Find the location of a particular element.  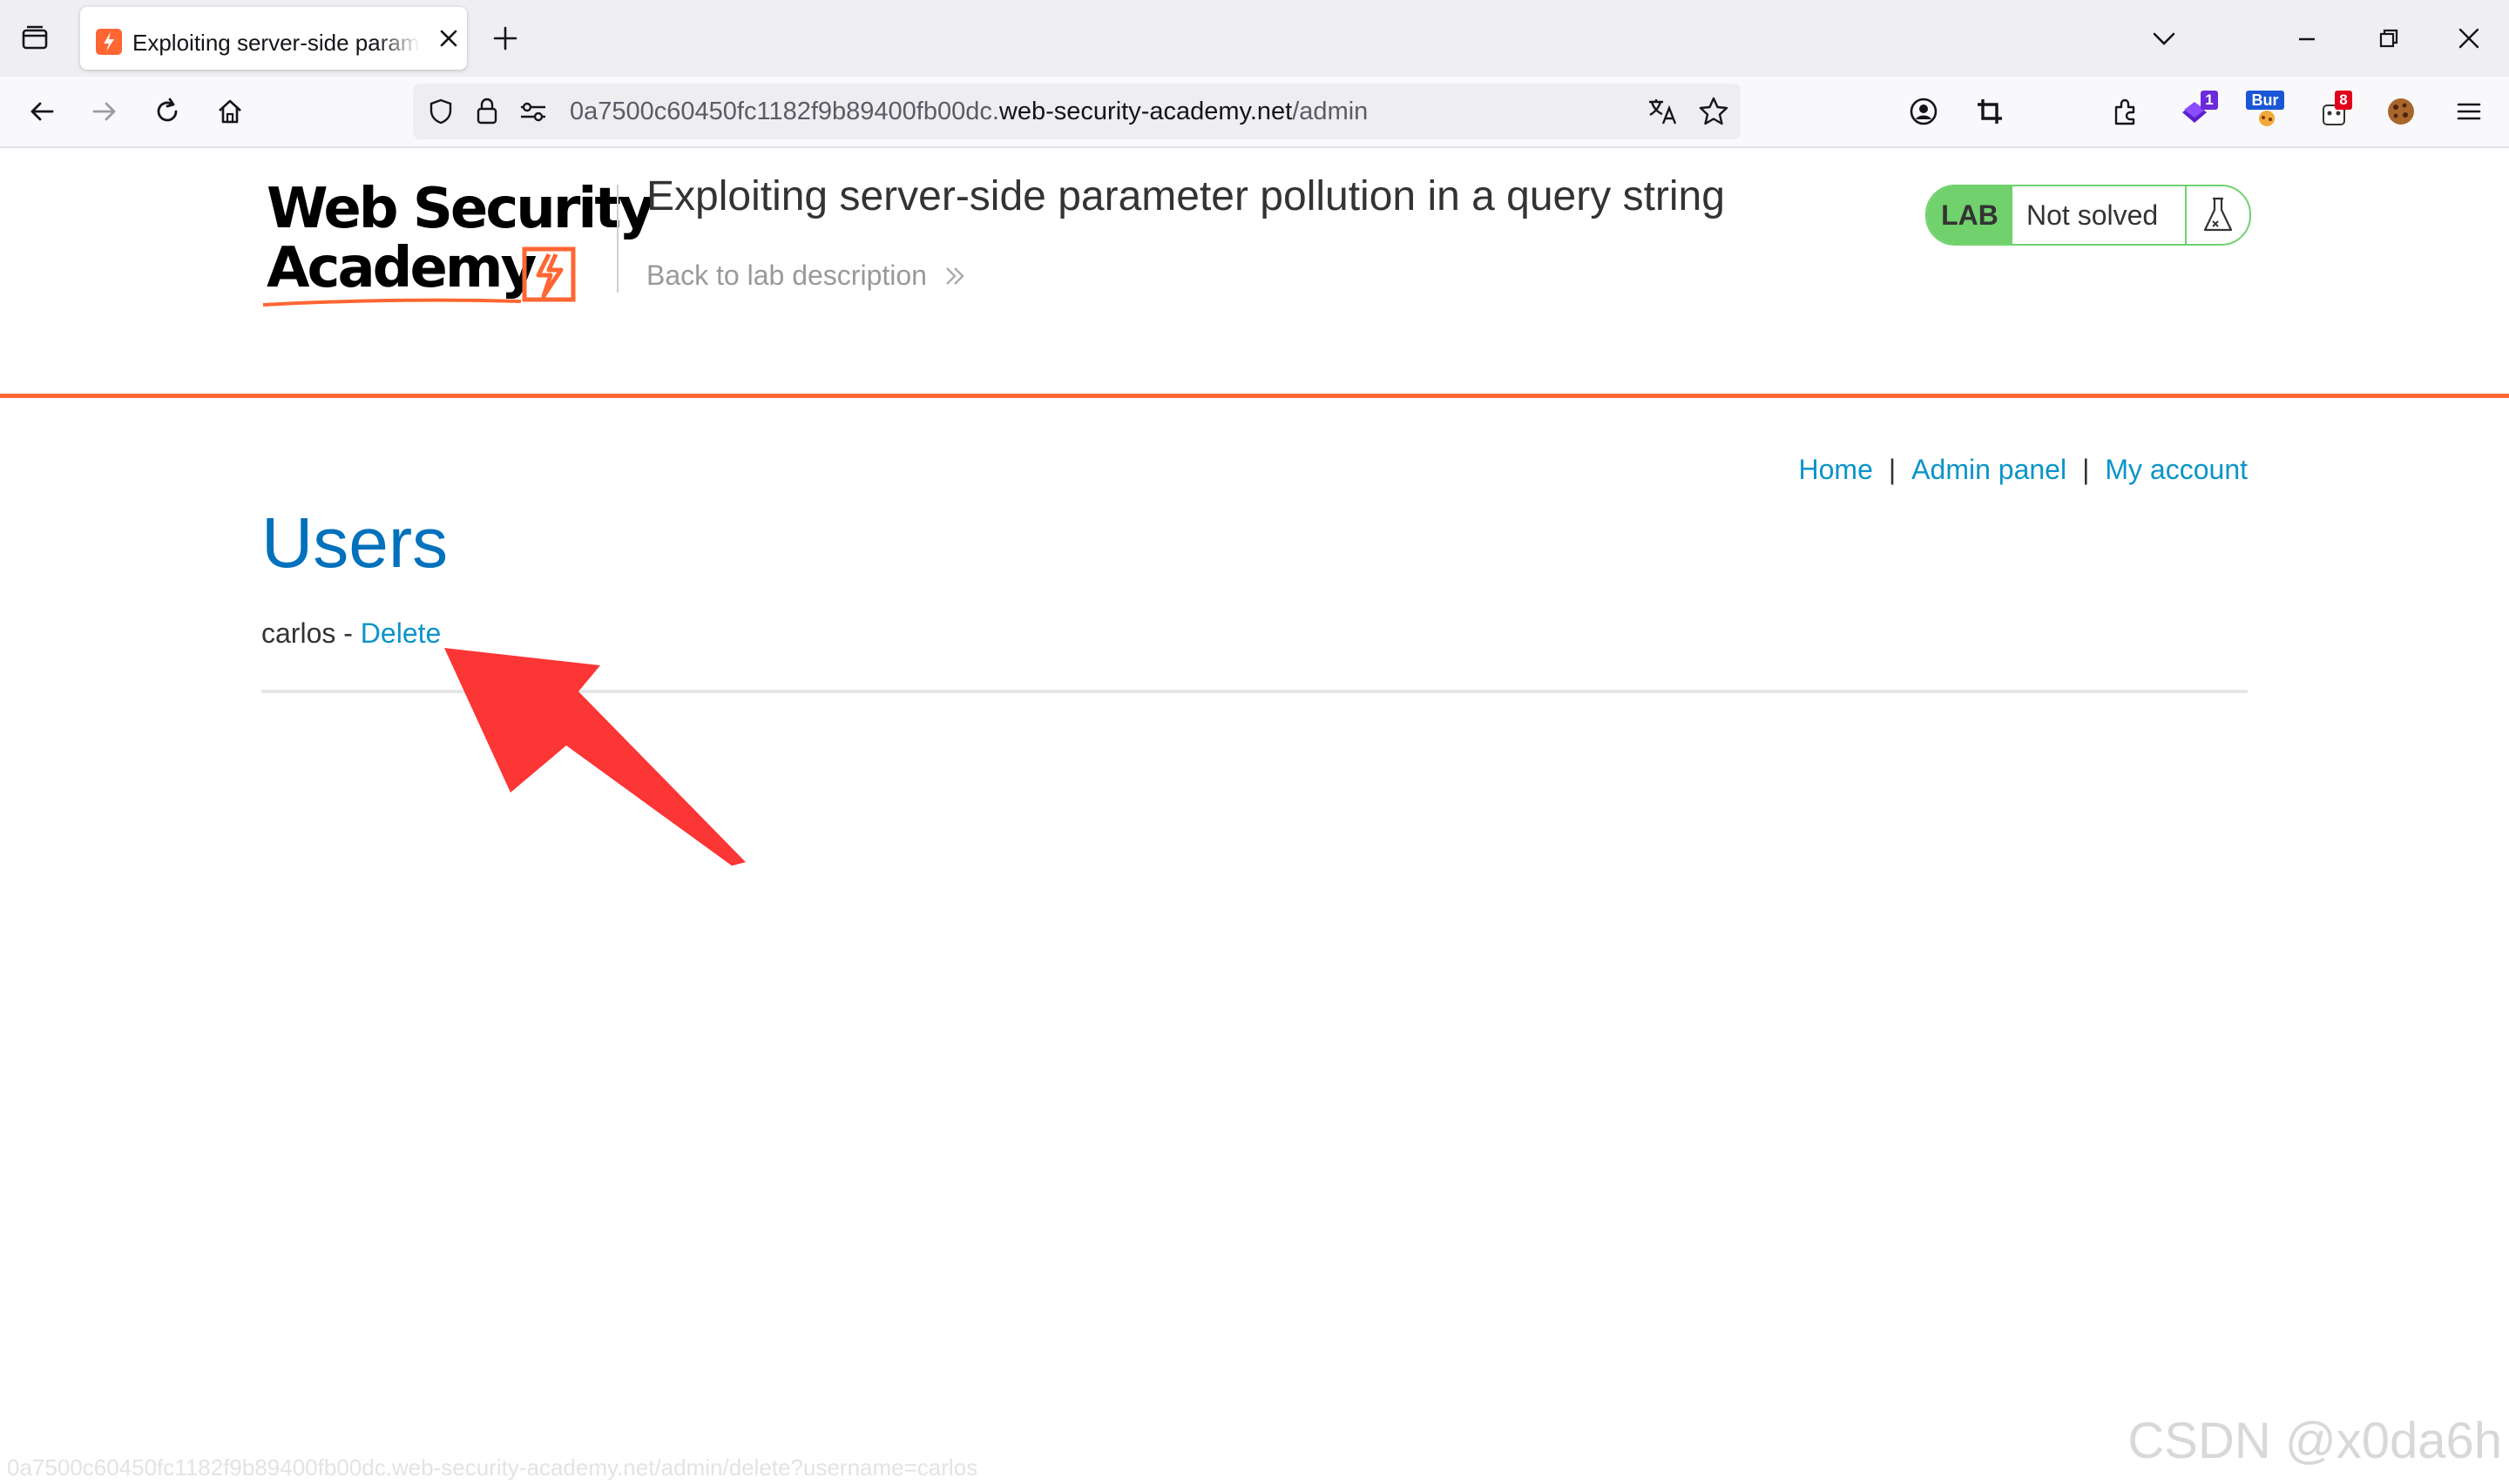

permissions-icon is located at coordinates (533, 114).